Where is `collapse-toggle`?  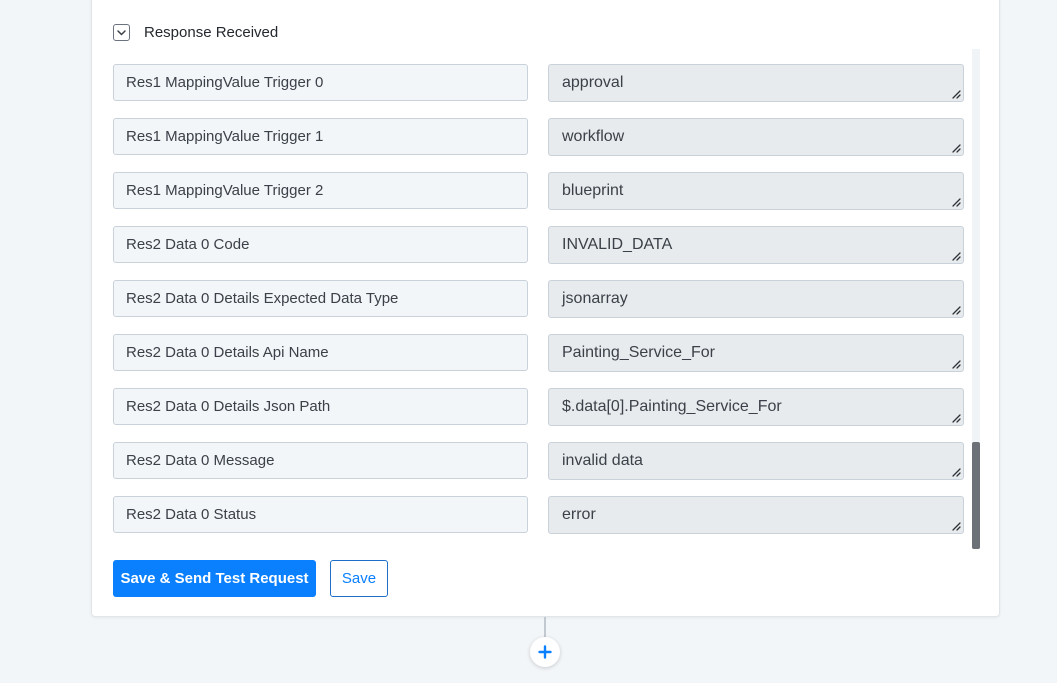
collapse-toggle is located at coordinates (121, 32).